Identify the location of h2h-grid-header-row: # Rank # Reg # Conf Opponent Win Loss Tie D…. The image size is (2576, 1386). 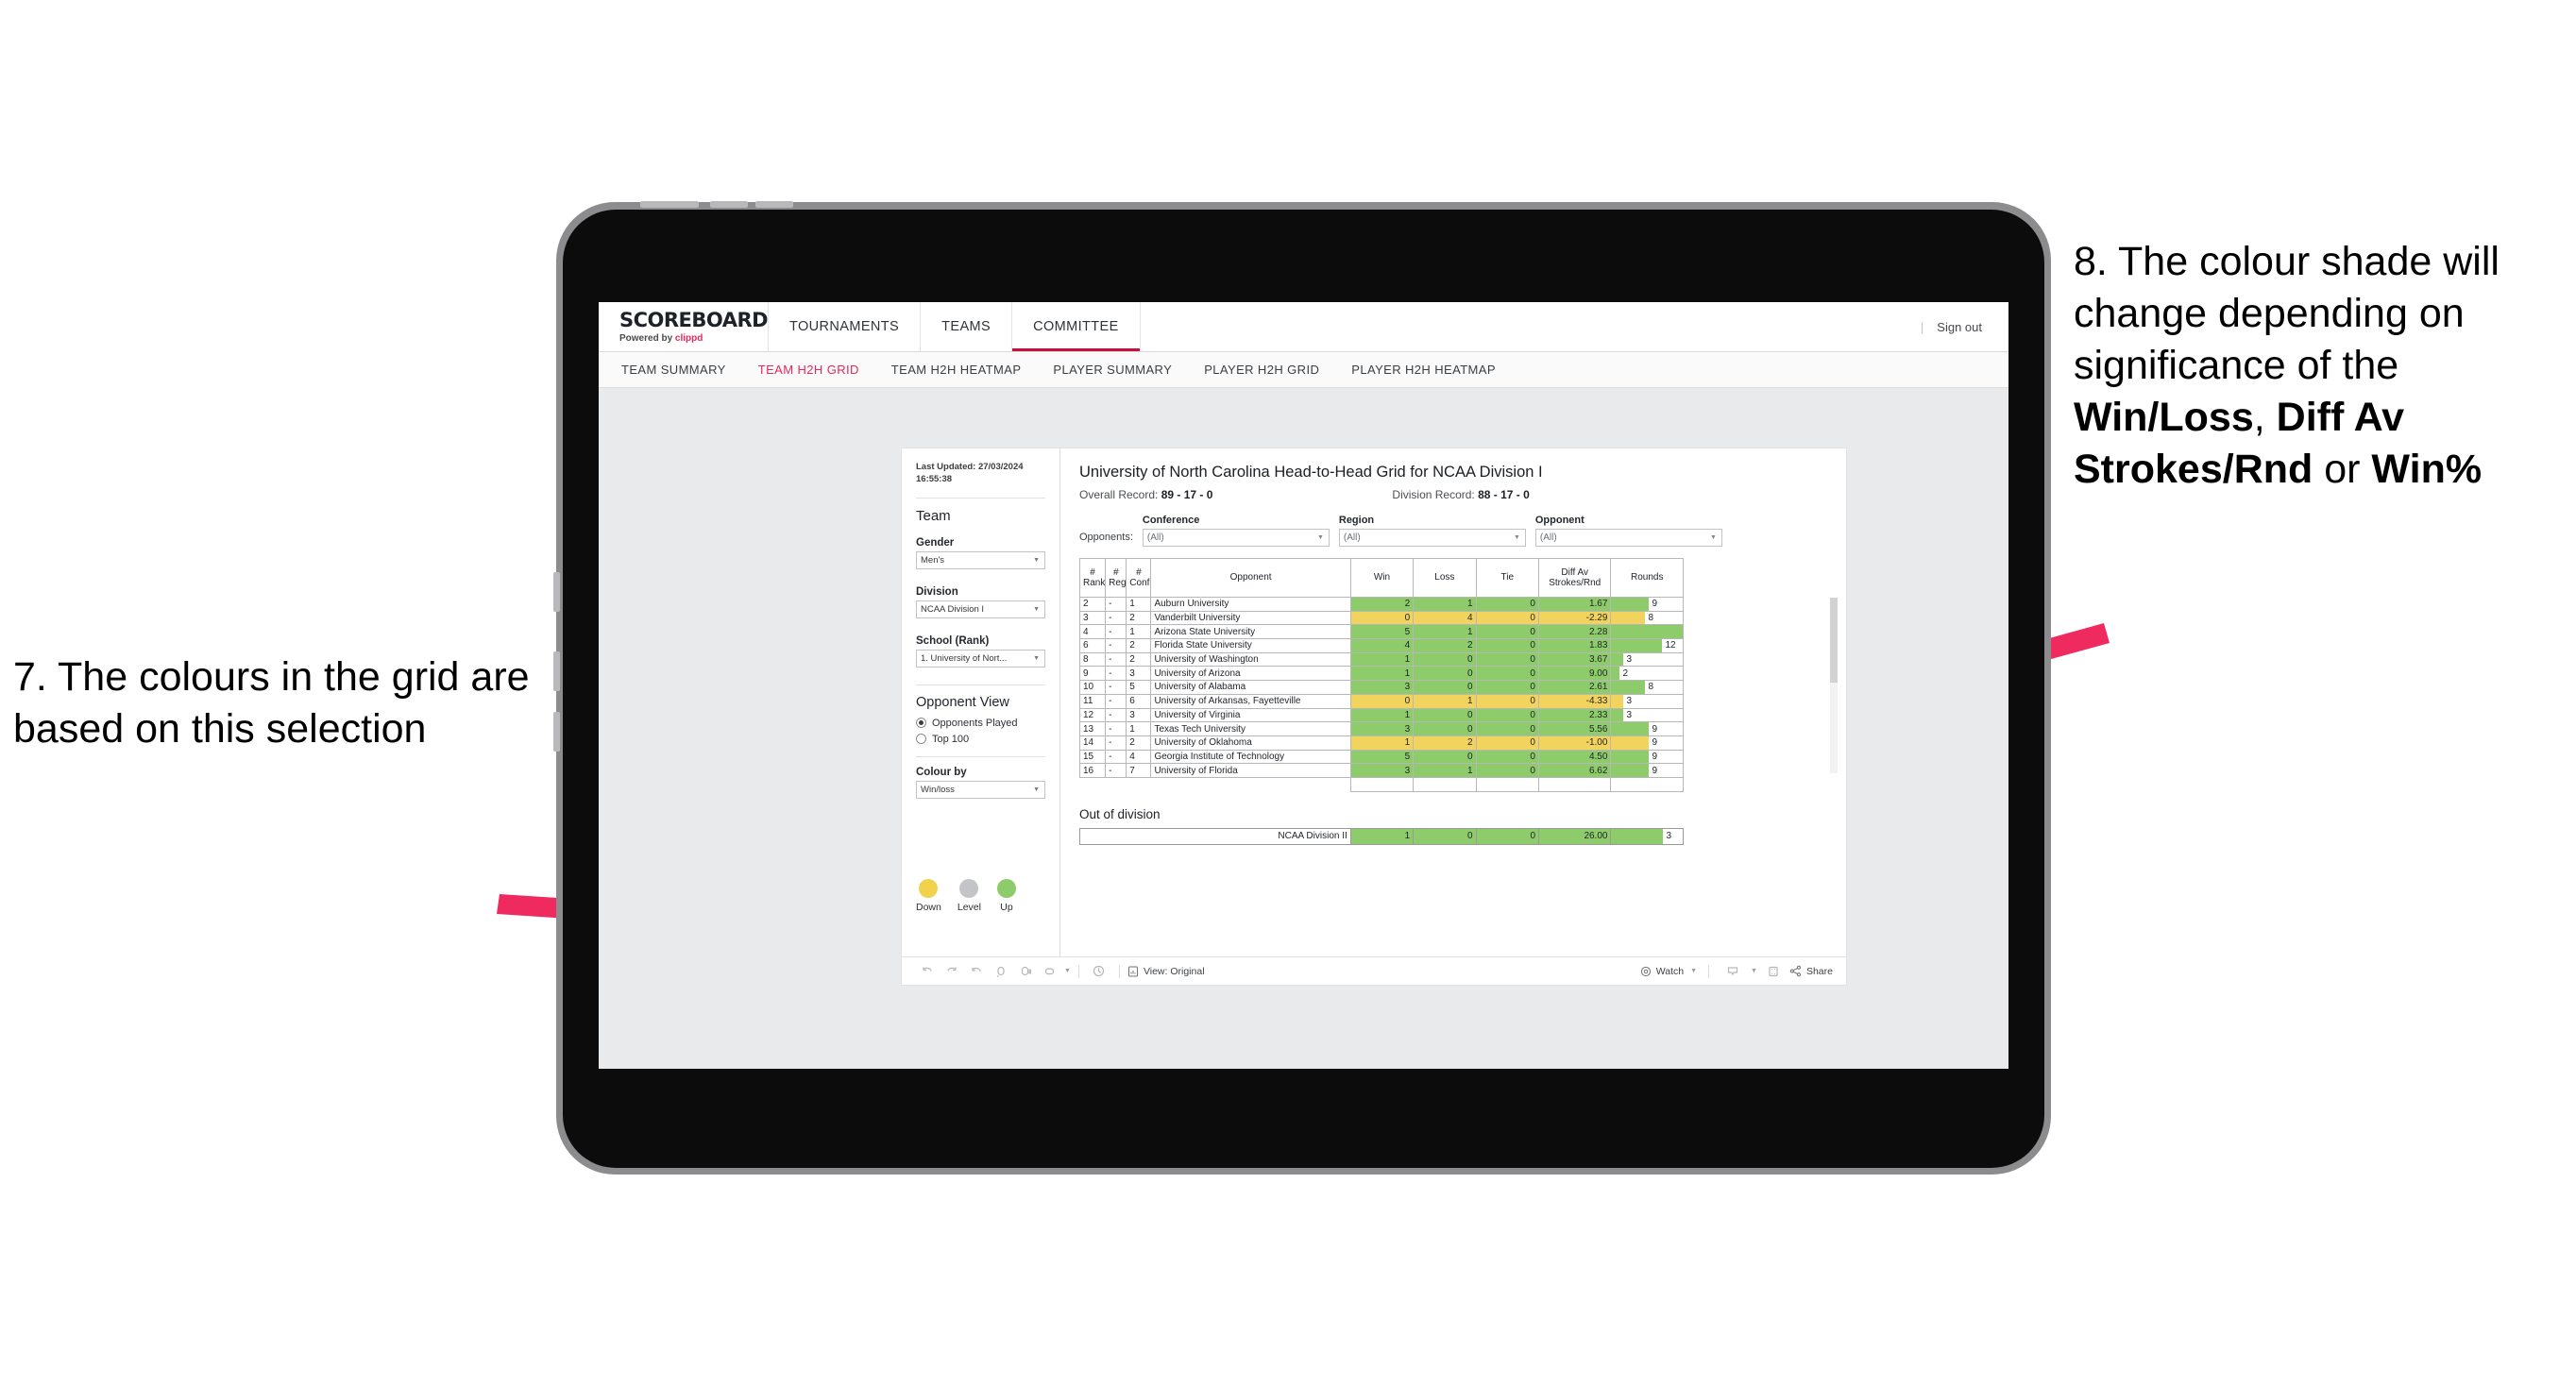
(1381, 578).